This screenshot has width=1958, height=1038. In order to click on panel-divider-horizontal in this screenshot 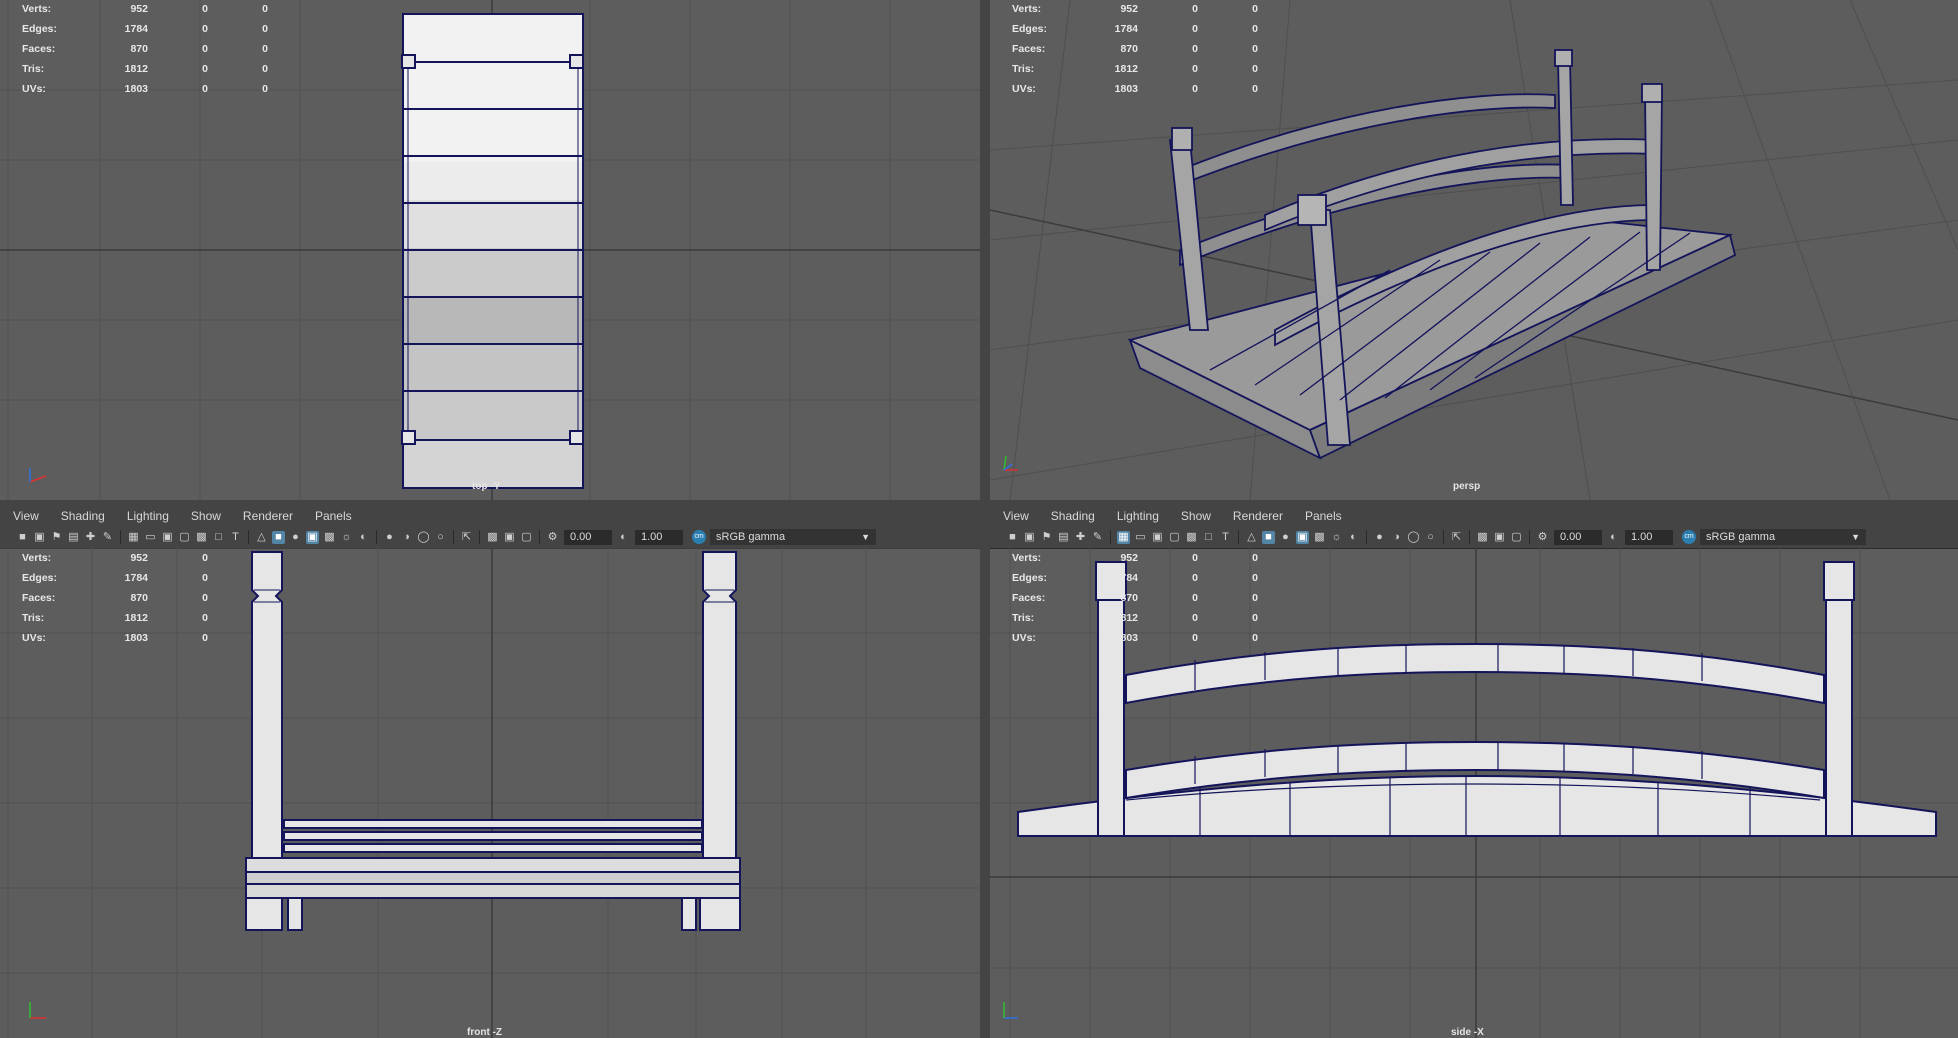, I will do `click(979, 503)`.